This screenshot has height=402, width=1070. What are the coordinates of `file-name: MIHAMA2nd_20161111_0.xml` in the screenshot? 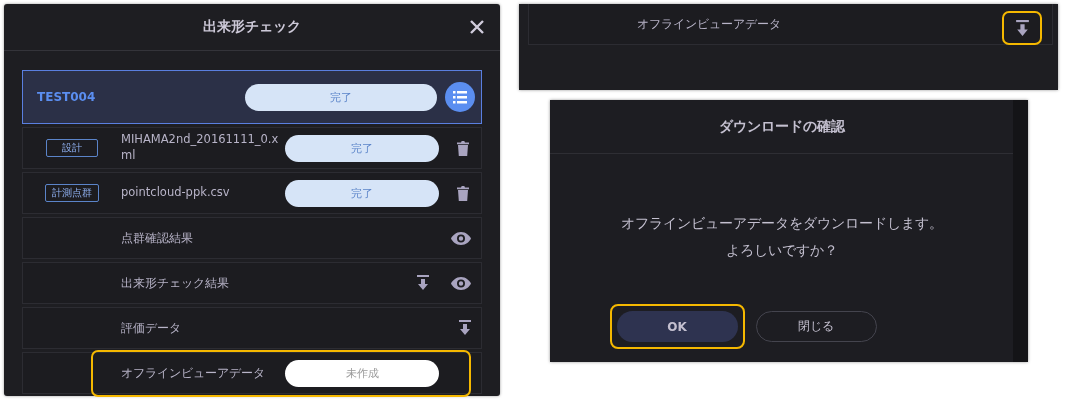 It's located at (200, 148).